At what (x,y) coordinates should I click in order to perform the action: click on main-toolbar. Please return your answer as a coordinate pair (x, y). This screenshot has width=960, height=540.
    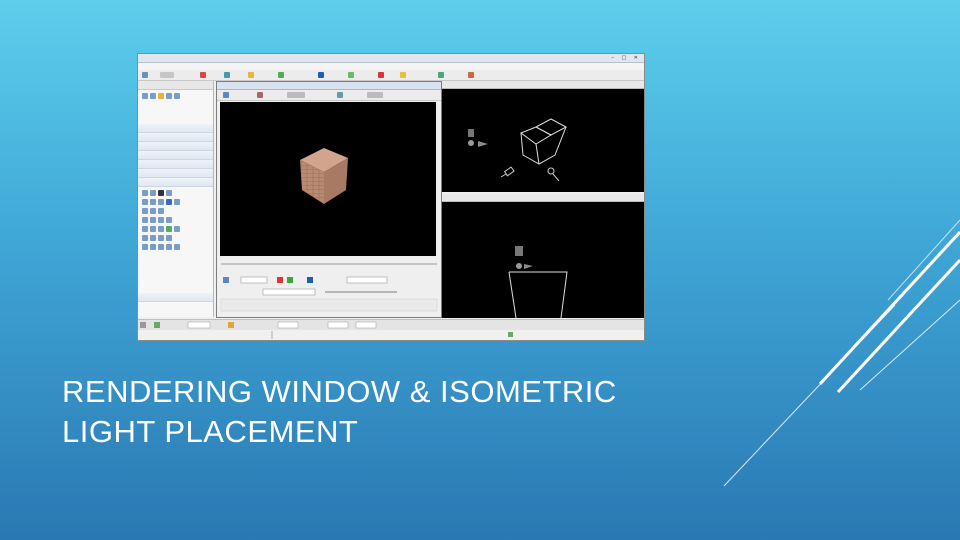
    Looking at the image, I should click on (391, 75).